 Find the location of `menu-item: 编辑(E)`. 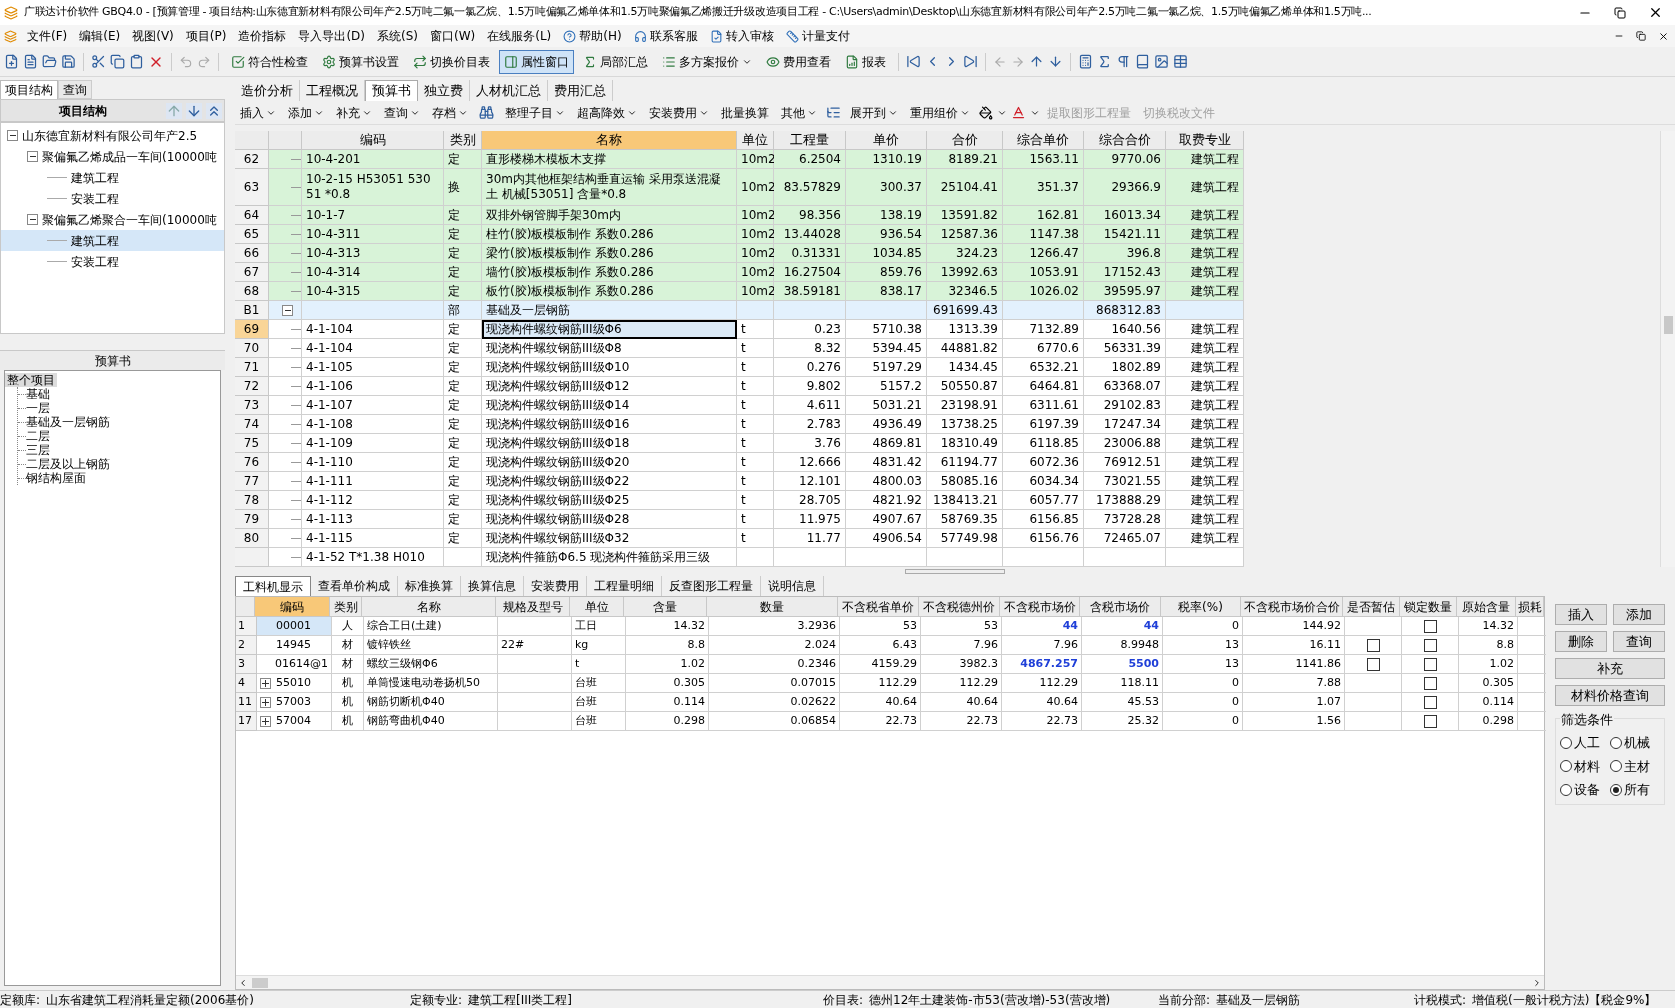

menu-item: 编辑(E) is located at coordinates (100, 36).